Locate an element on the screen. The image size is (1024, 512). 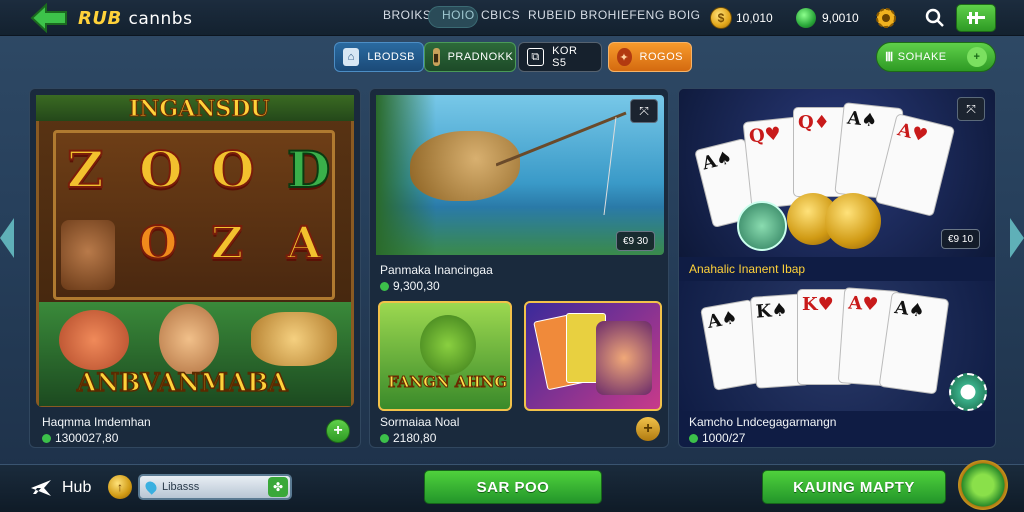
fishing-artwork: ⤧ €9 30 is located at coordinates (520, 175).